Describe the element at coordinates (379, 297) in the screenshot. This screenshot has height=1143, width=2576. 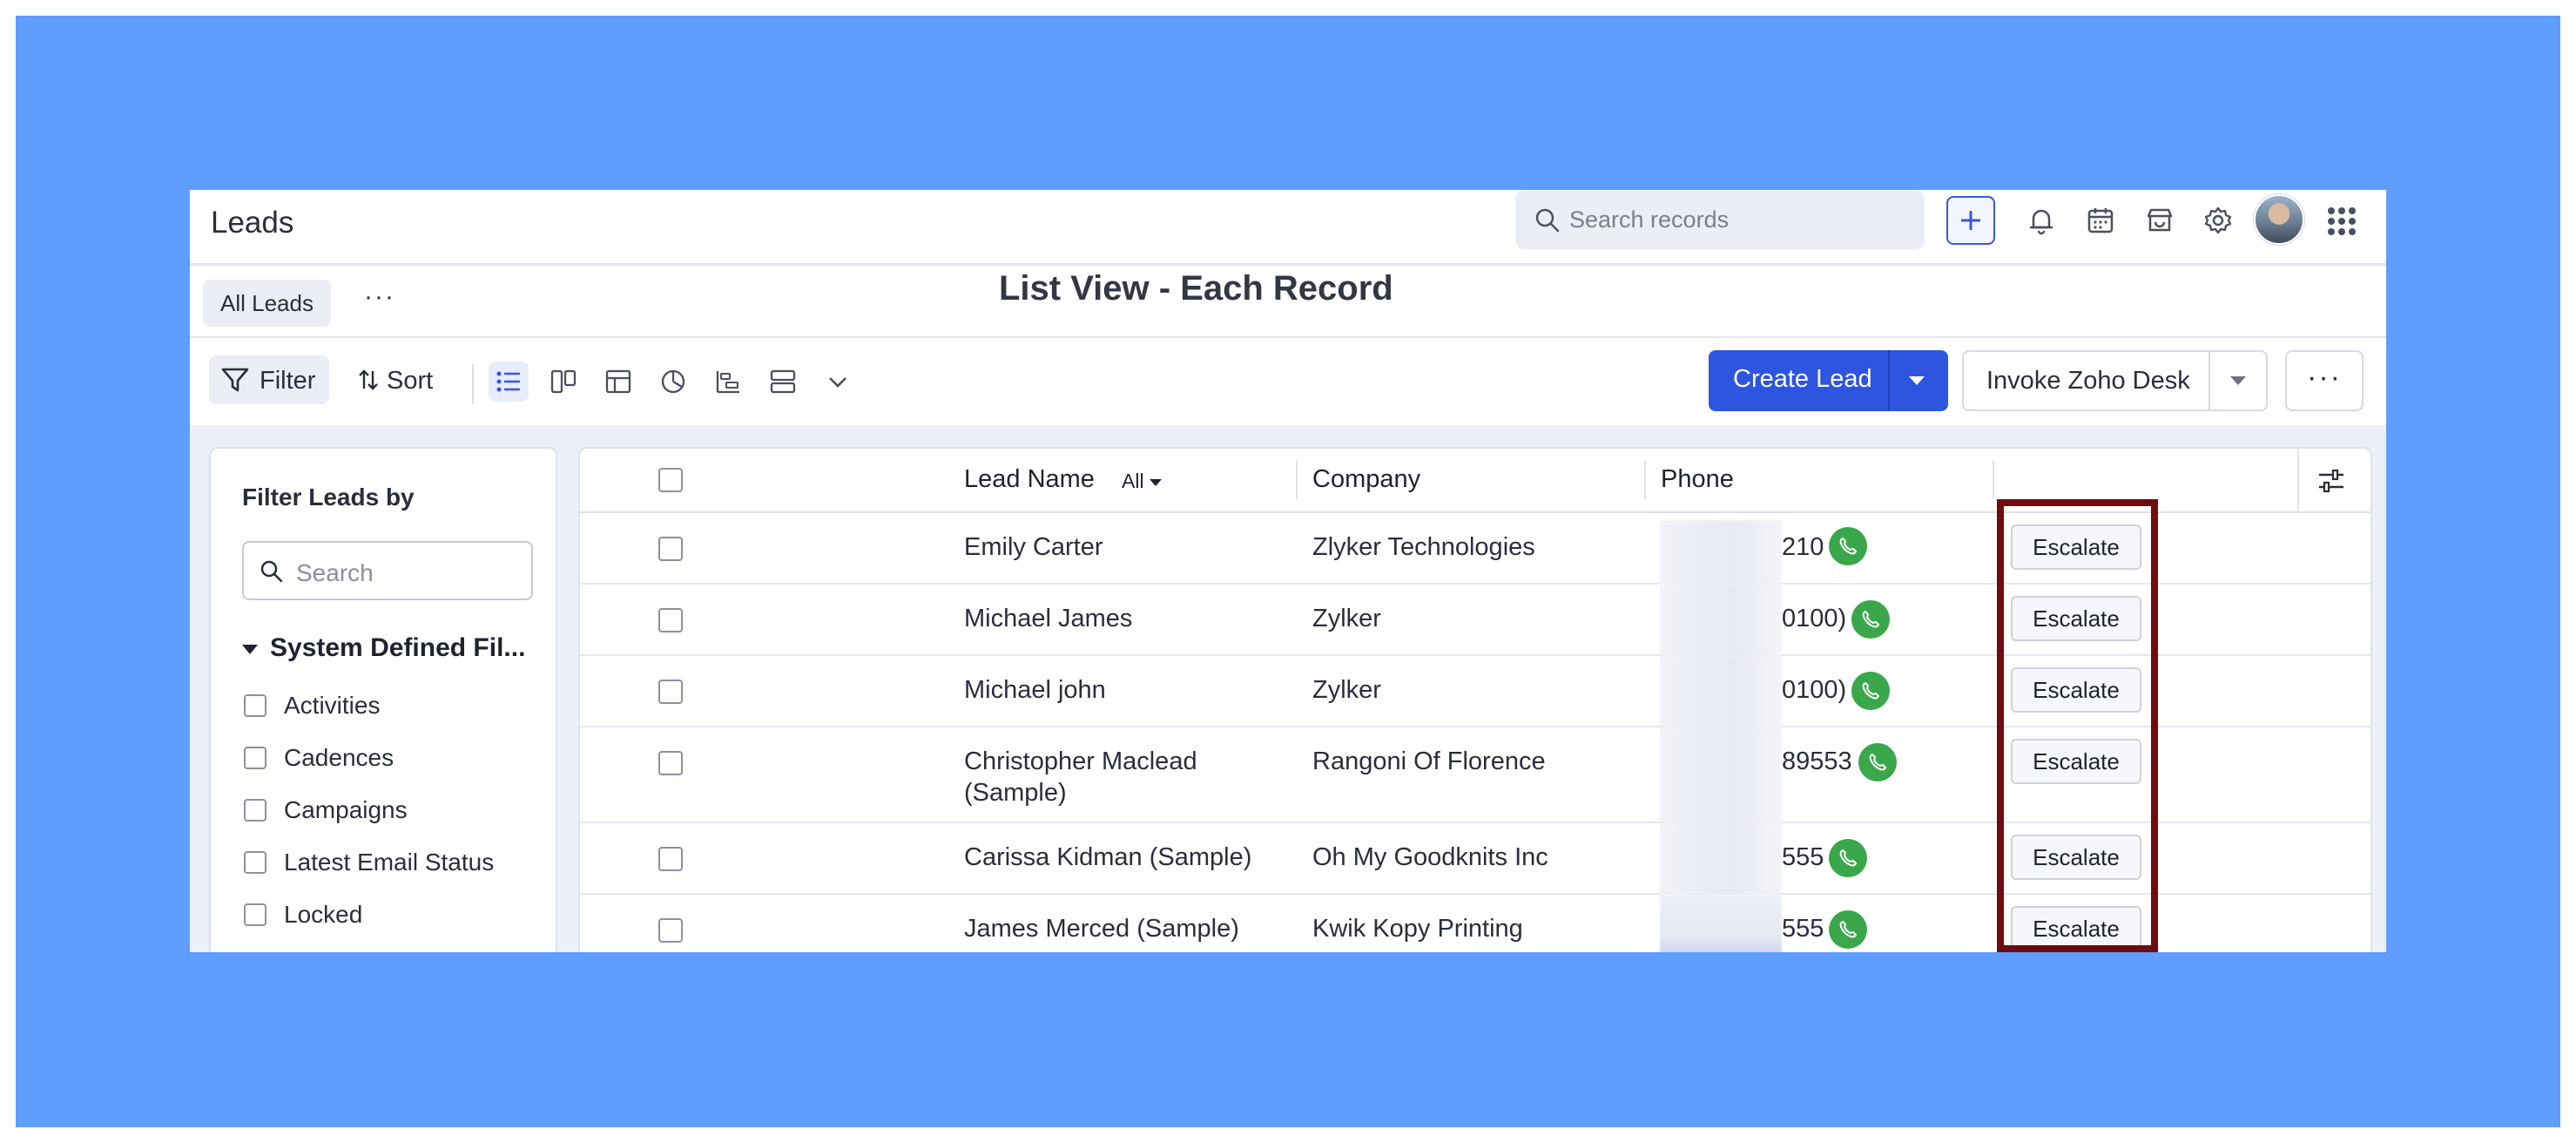
I see `more-views-button: ···` at that location.